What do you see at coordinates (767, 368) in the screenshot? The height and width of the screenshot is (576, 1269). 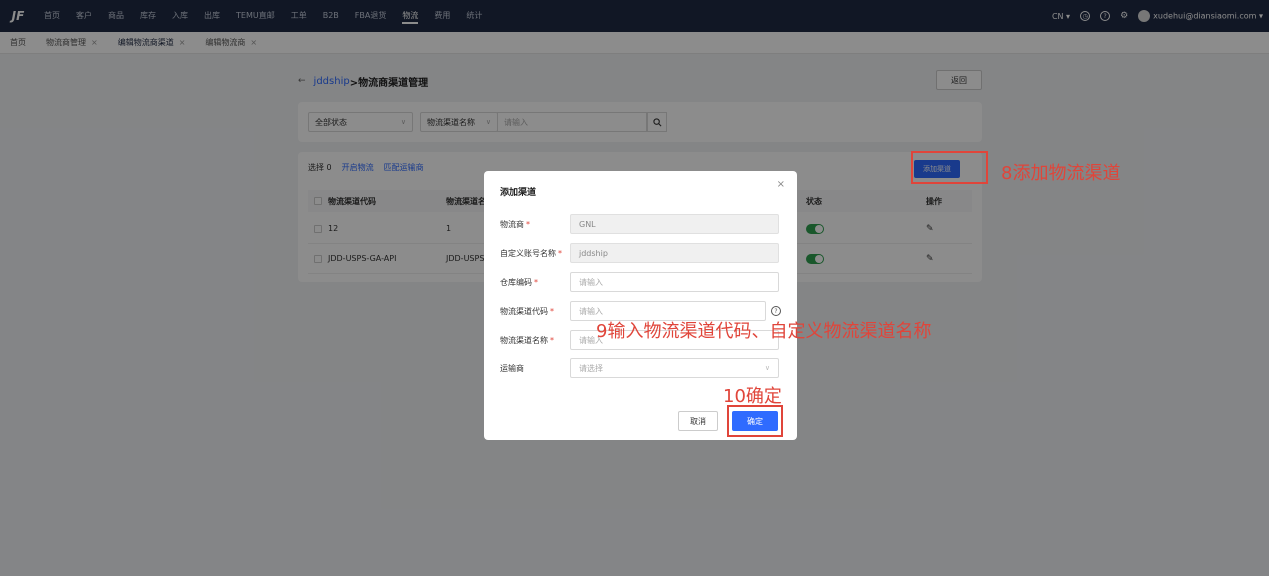 I see `chevron-down-icon: ∨` at bounding box center [767, 368].